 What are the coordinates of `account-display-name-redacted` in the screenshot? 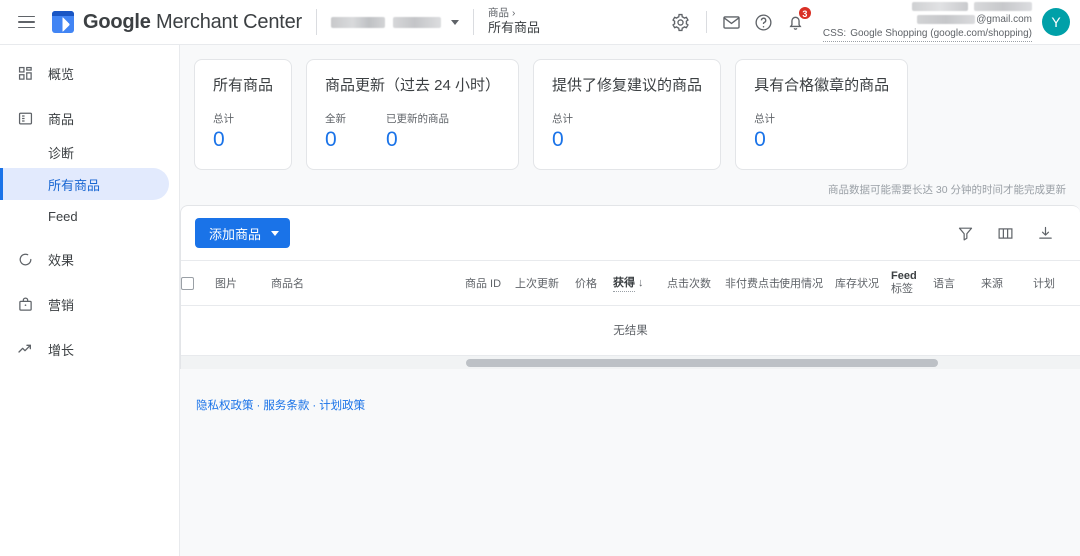 It's located at (940, 6).